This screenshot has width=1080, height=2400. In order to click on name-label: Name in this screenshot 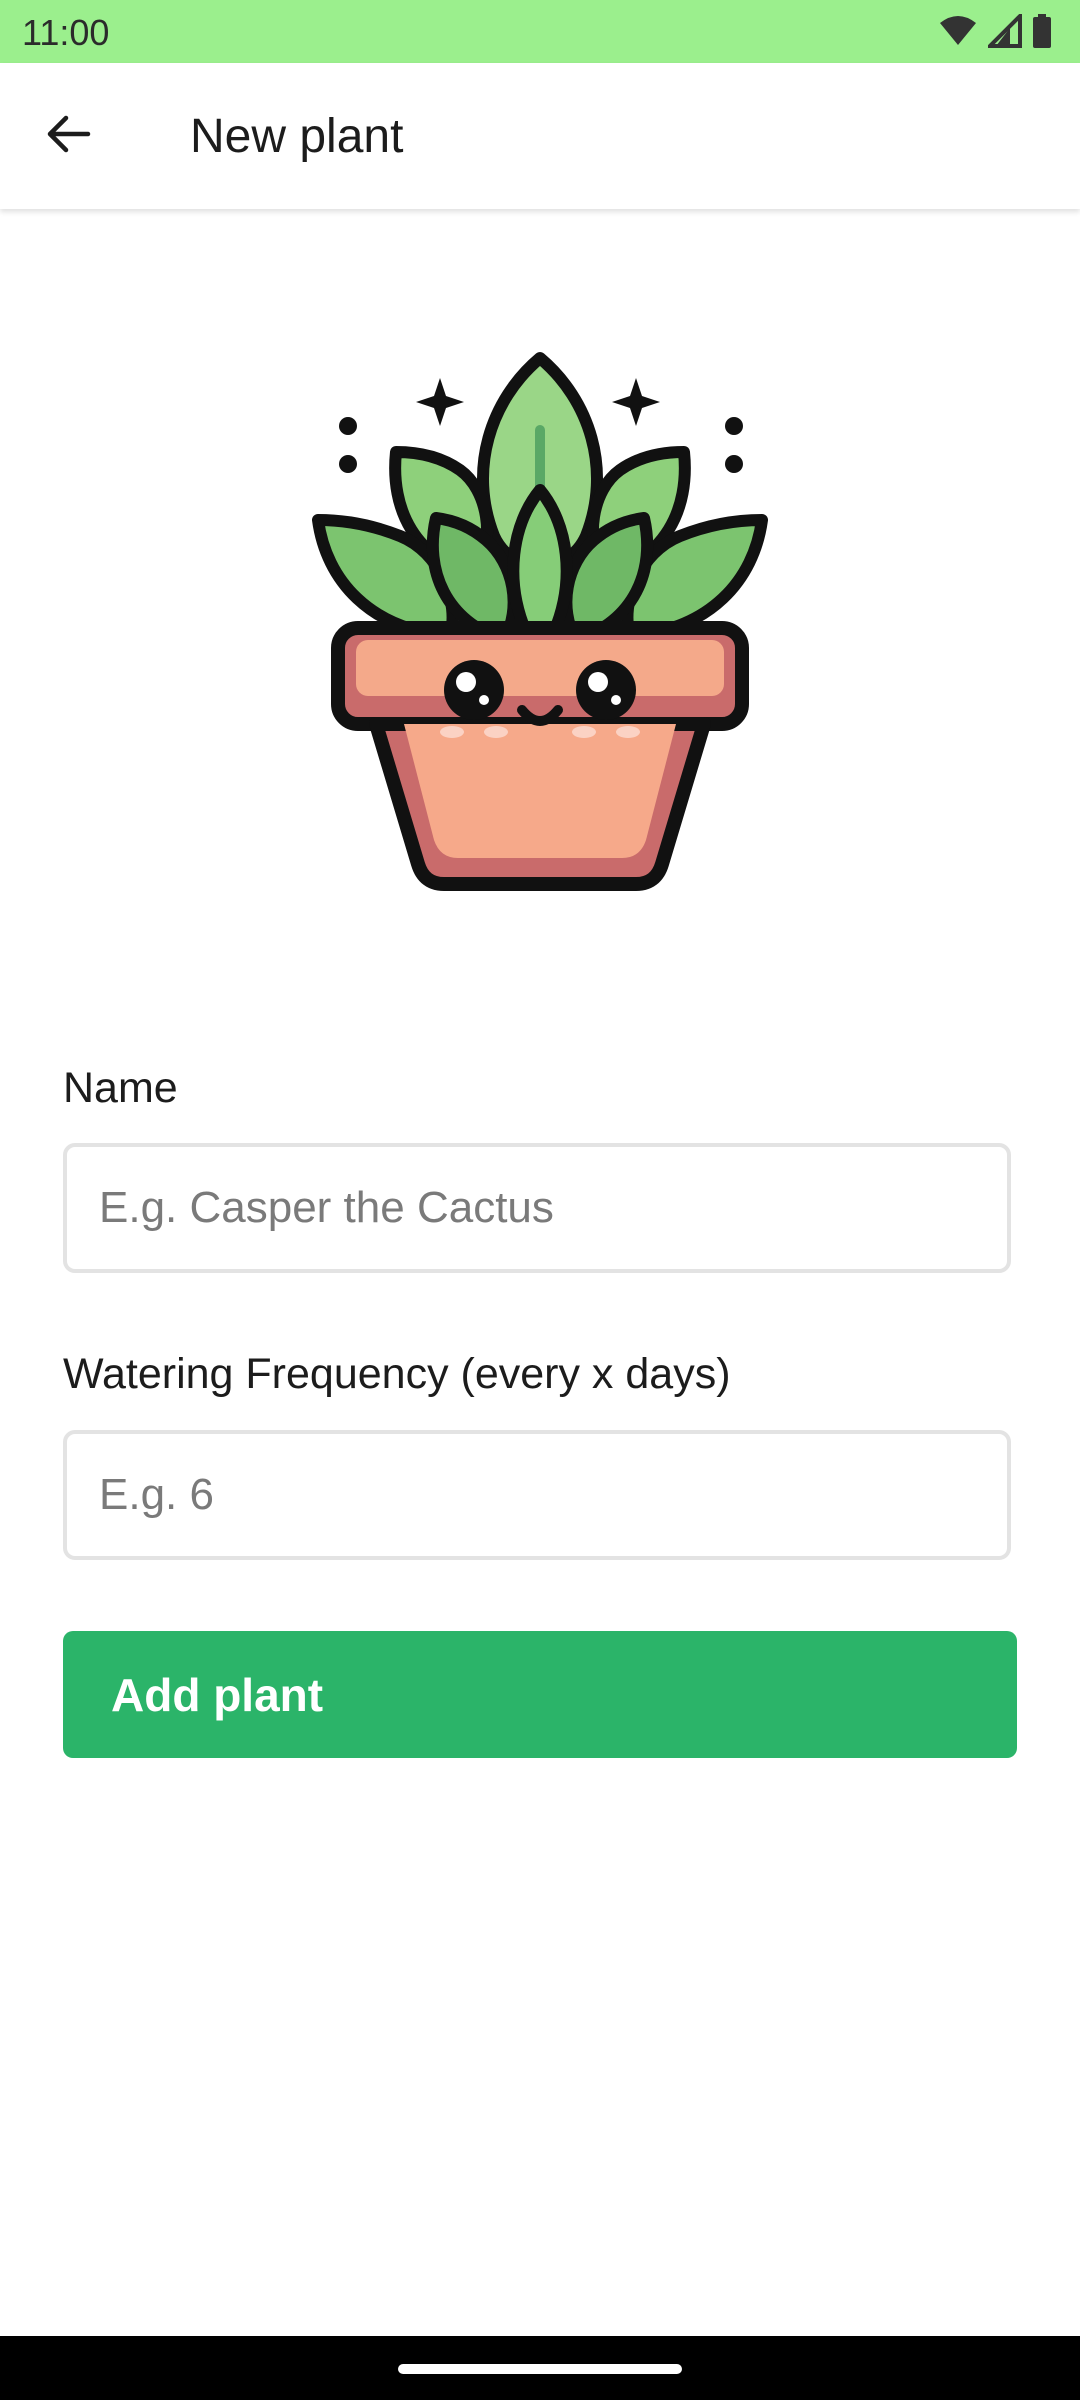, I will do `click(120, 1088)`.